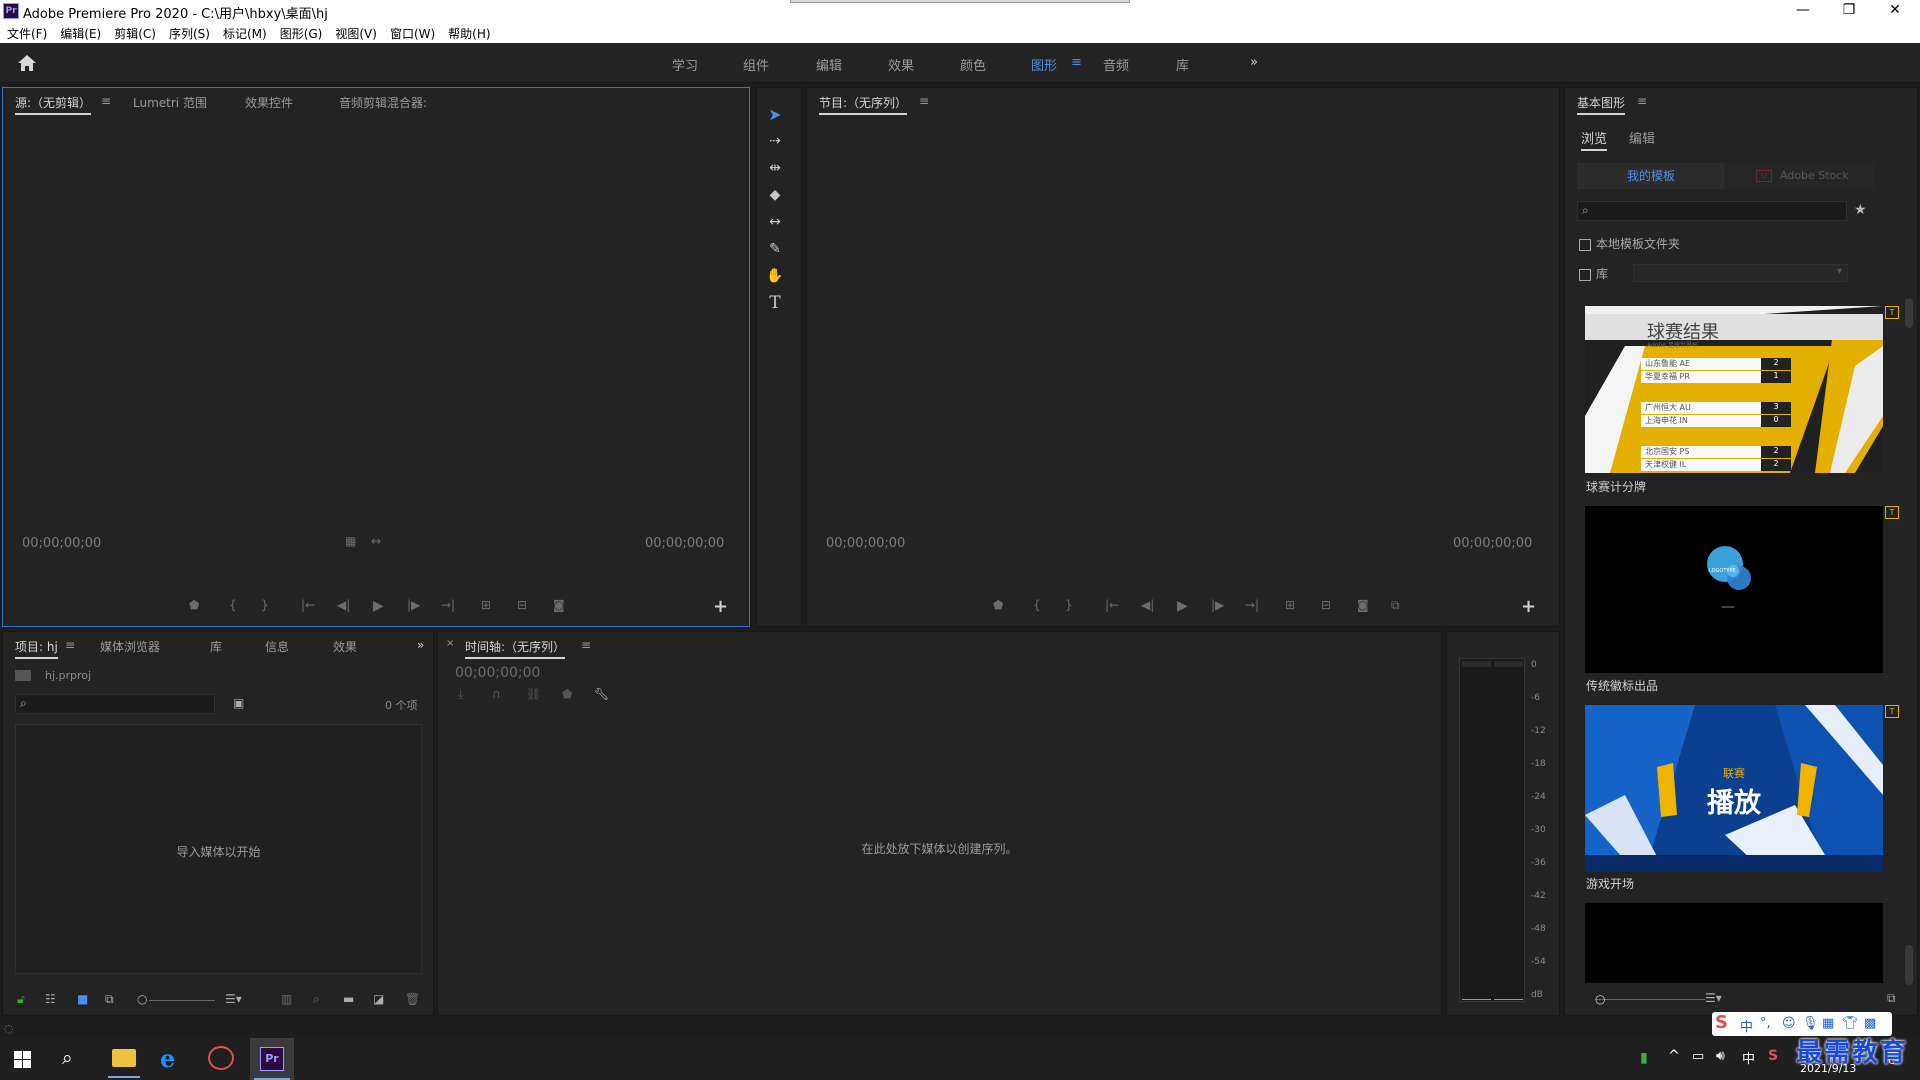  I want to click on type-tool-icon: T, so click(775, 303).